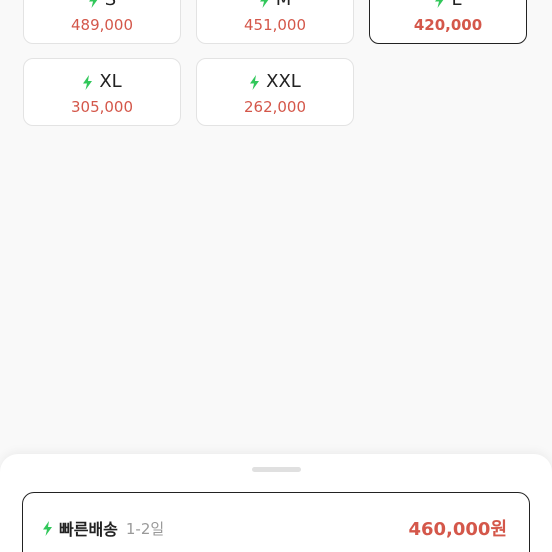 The width and height of the screenshot is (552, 552). I want to click on size-price: 420,000, so click(448, 25).